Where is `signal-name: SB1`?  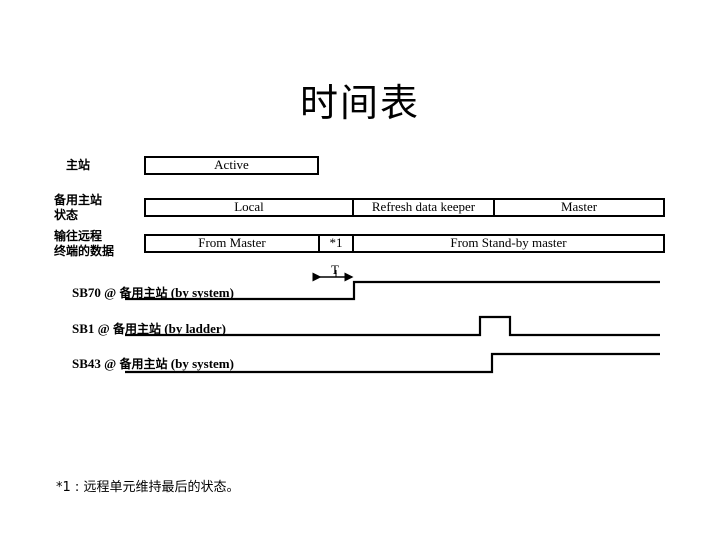
signal-name: SB1 is located at coordinates (83, 328).